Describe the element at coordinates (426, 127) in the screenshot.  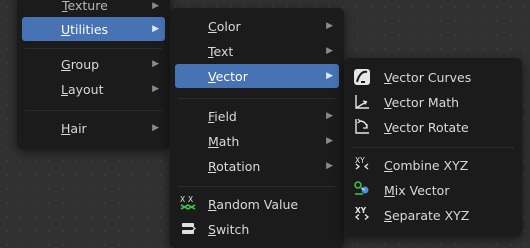
I see `menu-item-label: Vector Rotate` at that location.